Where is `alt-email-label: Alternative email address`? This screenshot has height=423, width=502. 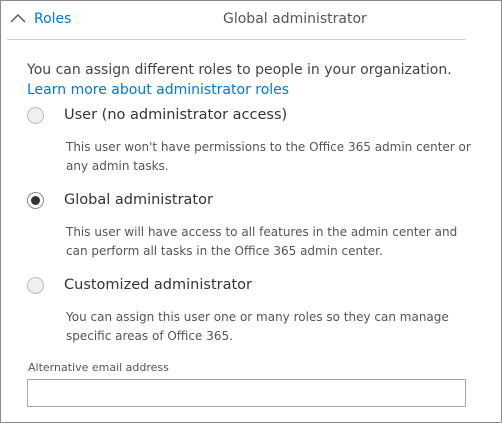
alt-email-label: Alternative email address is located at coordinates (98, 367).